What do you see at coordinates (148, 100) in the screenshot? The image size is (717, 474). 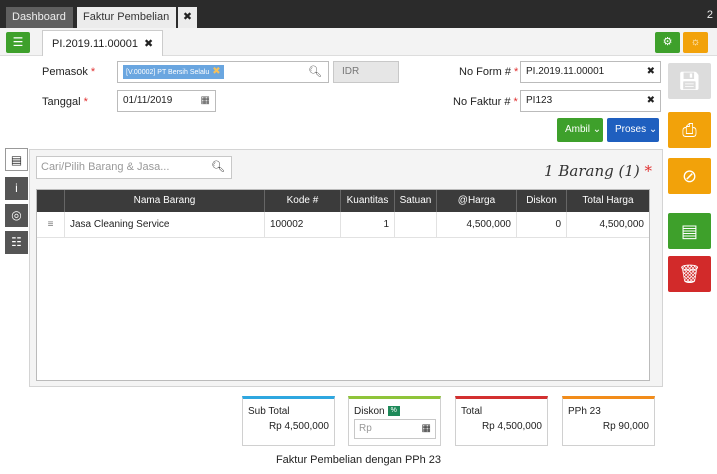 I see `tanggal-value: 01/11/2019` at bounding box center [148, 100].